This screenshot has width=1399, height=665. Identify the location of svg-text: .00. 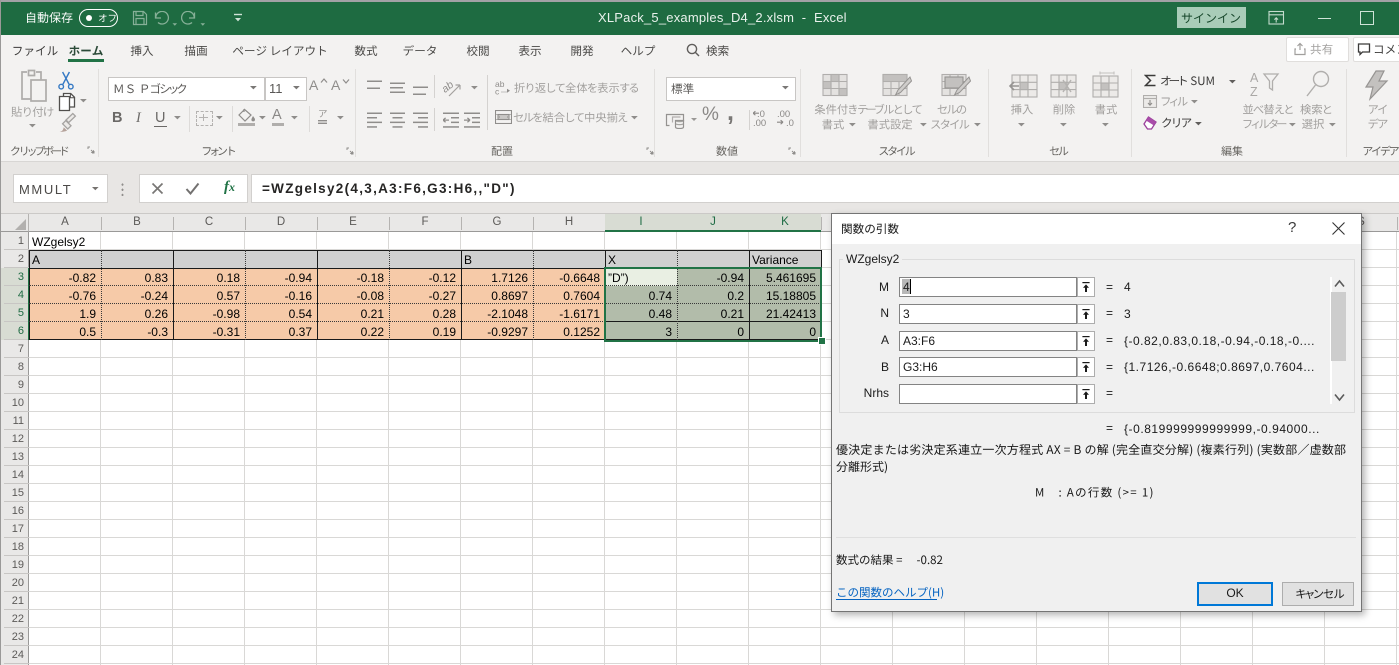
(759, 122).